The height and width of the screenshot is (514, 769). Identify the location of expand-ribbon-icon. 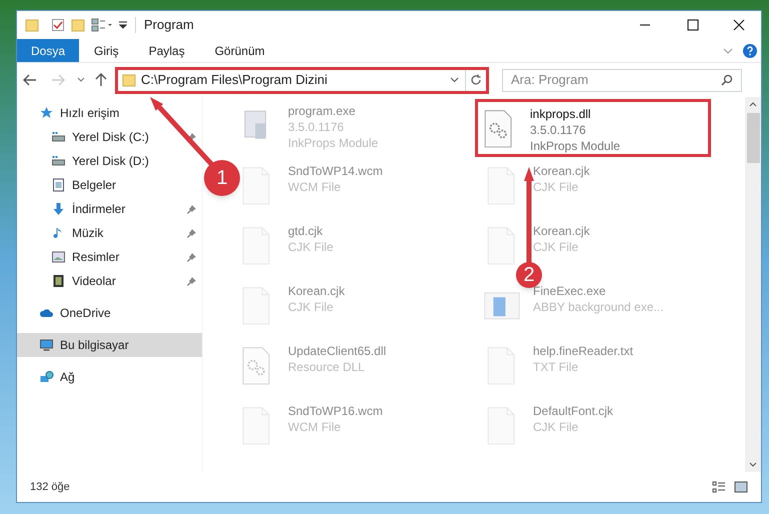
(728, 51).